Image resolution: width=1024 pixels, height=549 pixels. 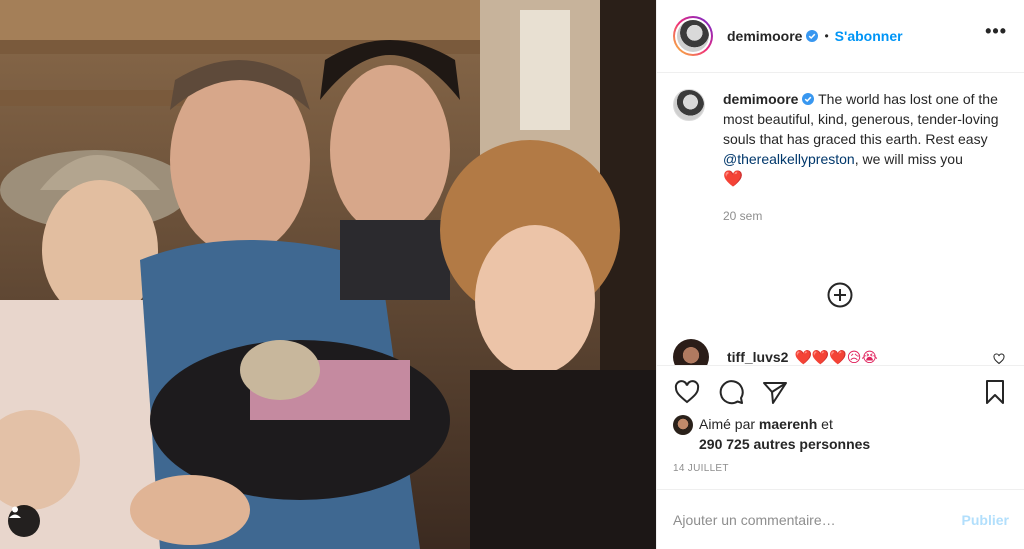 What do you see at coordinates (687, 392) in the screenshot?
I see `heart-icon` at bounding box center [687, 392].